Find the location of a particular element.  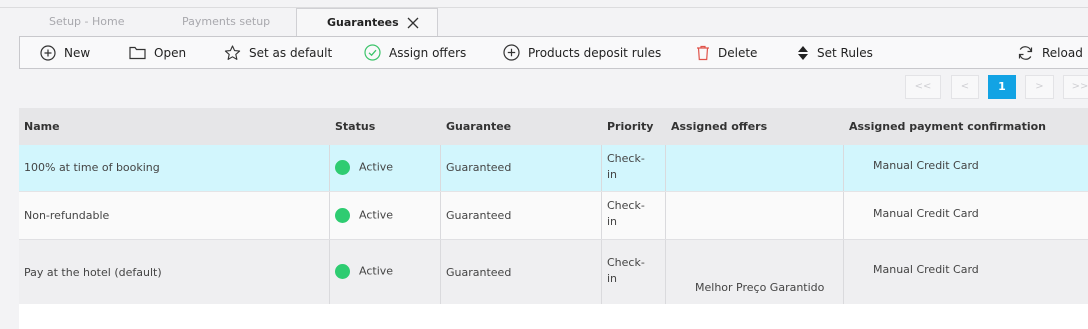

open-label: Open is located at coordinates (170, 52).